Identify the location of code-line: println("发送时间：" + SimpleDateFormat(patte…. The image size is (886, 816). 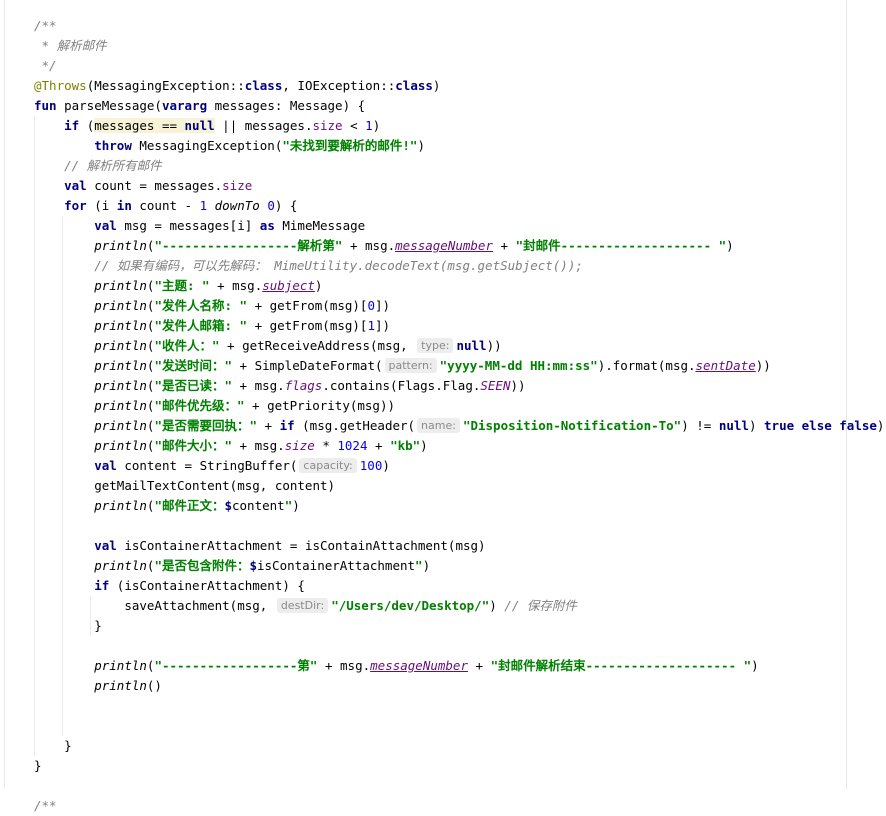
(459, 366).